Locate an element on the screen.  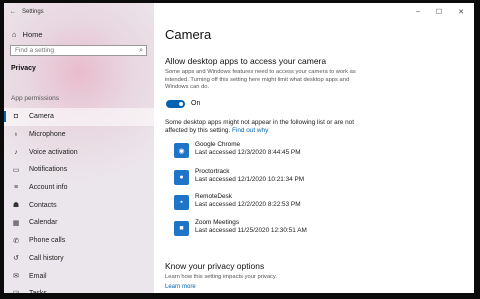
camera-toggle is located at coordinates (175, 104).